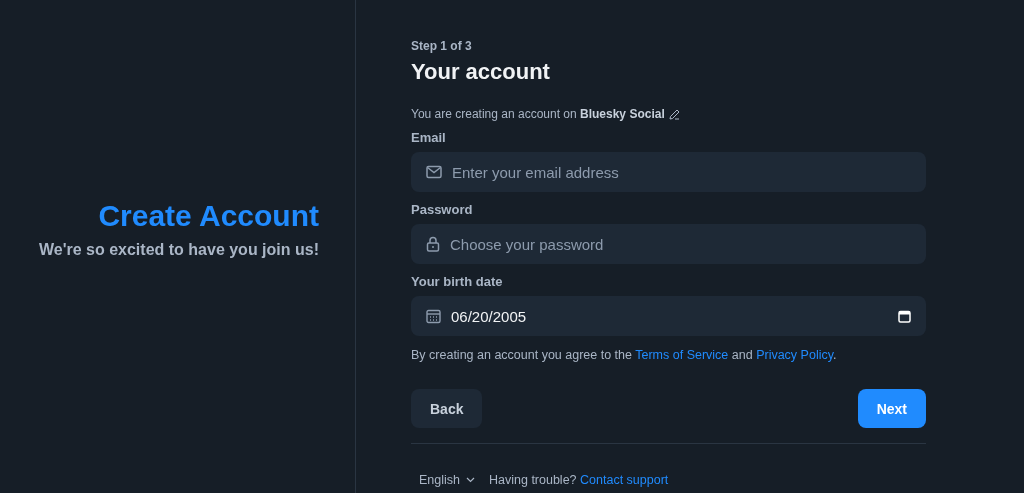 The image size is (1024, 493). I want to click on help-text: Having trouble? Contact support, so click(579, 479).